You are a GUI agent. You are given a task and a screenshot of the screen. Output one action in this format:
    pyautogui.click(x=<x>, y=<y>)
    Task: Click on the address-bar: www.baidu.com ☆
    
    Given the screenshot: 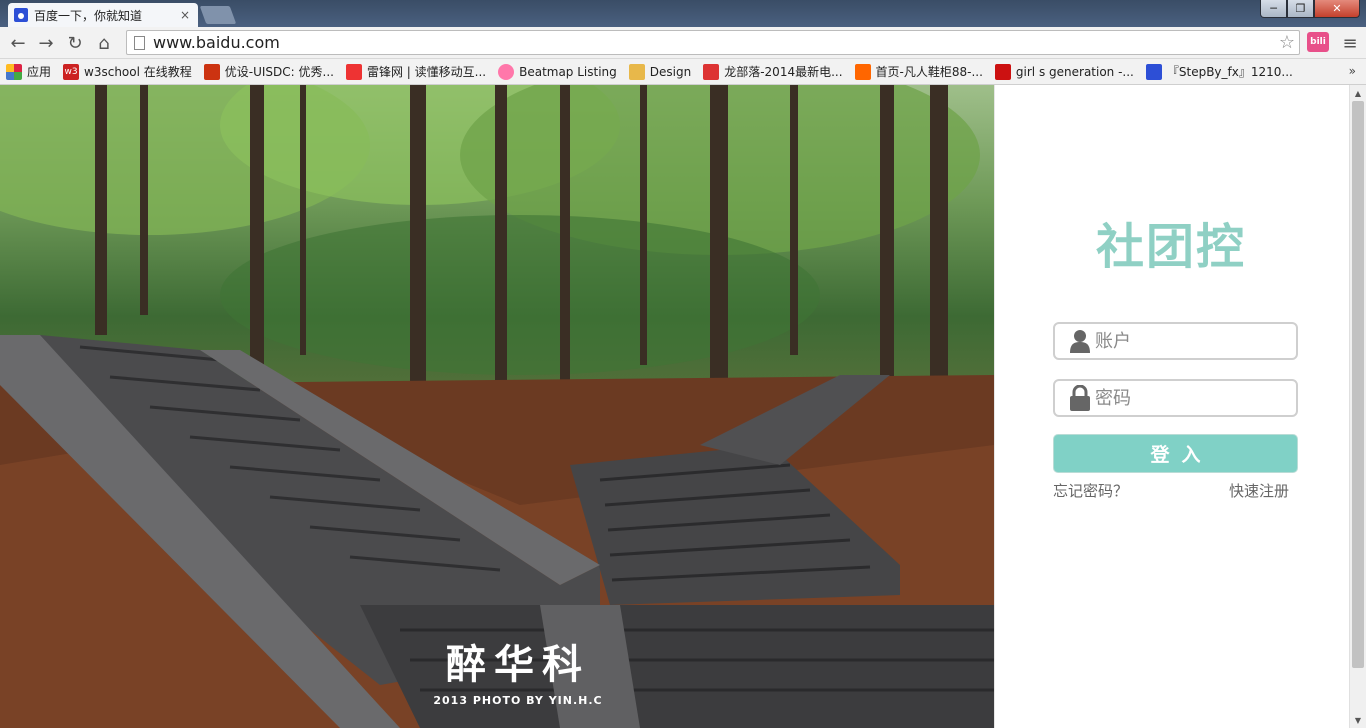 What is the action you would take?
    pyautogui.click(x=713, y=42)
    